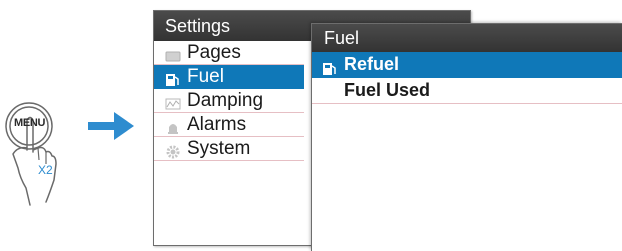  What do you see at coordinates (225, 100) in the screenshot?
I see `settings-item-label: Damping` at bounding box center [225, 100].